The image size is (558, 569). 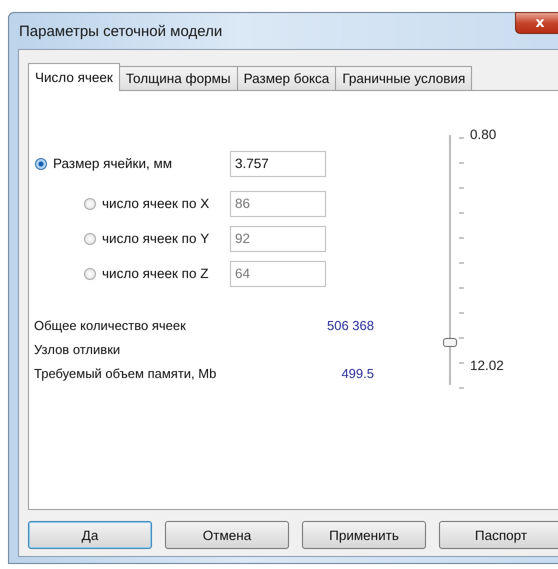 I want to click on tab: Размер бокса, so click(x=286, y=78).